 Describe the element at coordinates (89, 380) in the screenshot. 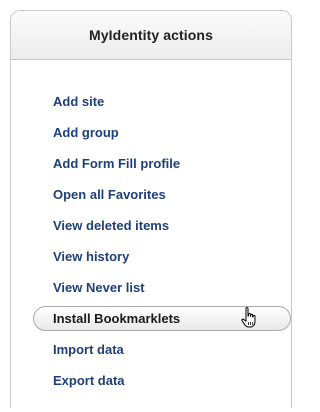

I see `action-label: Export data` at that location.